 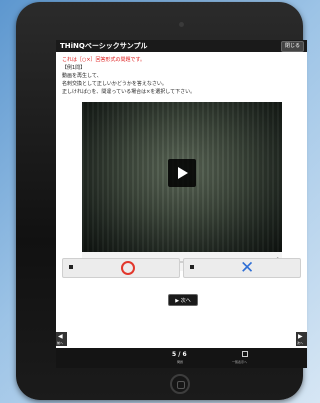 I want to click on page-counter: 5 / 6, so click(x=179, y=354).